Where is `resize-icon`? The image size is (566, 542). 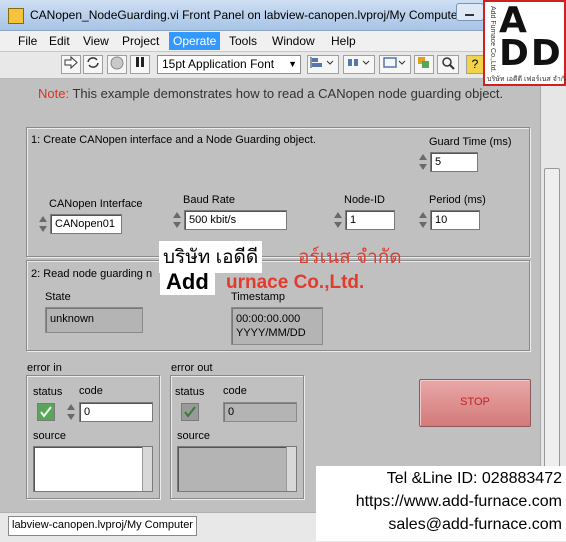
resize-icon is located at coordinates (395, 64).